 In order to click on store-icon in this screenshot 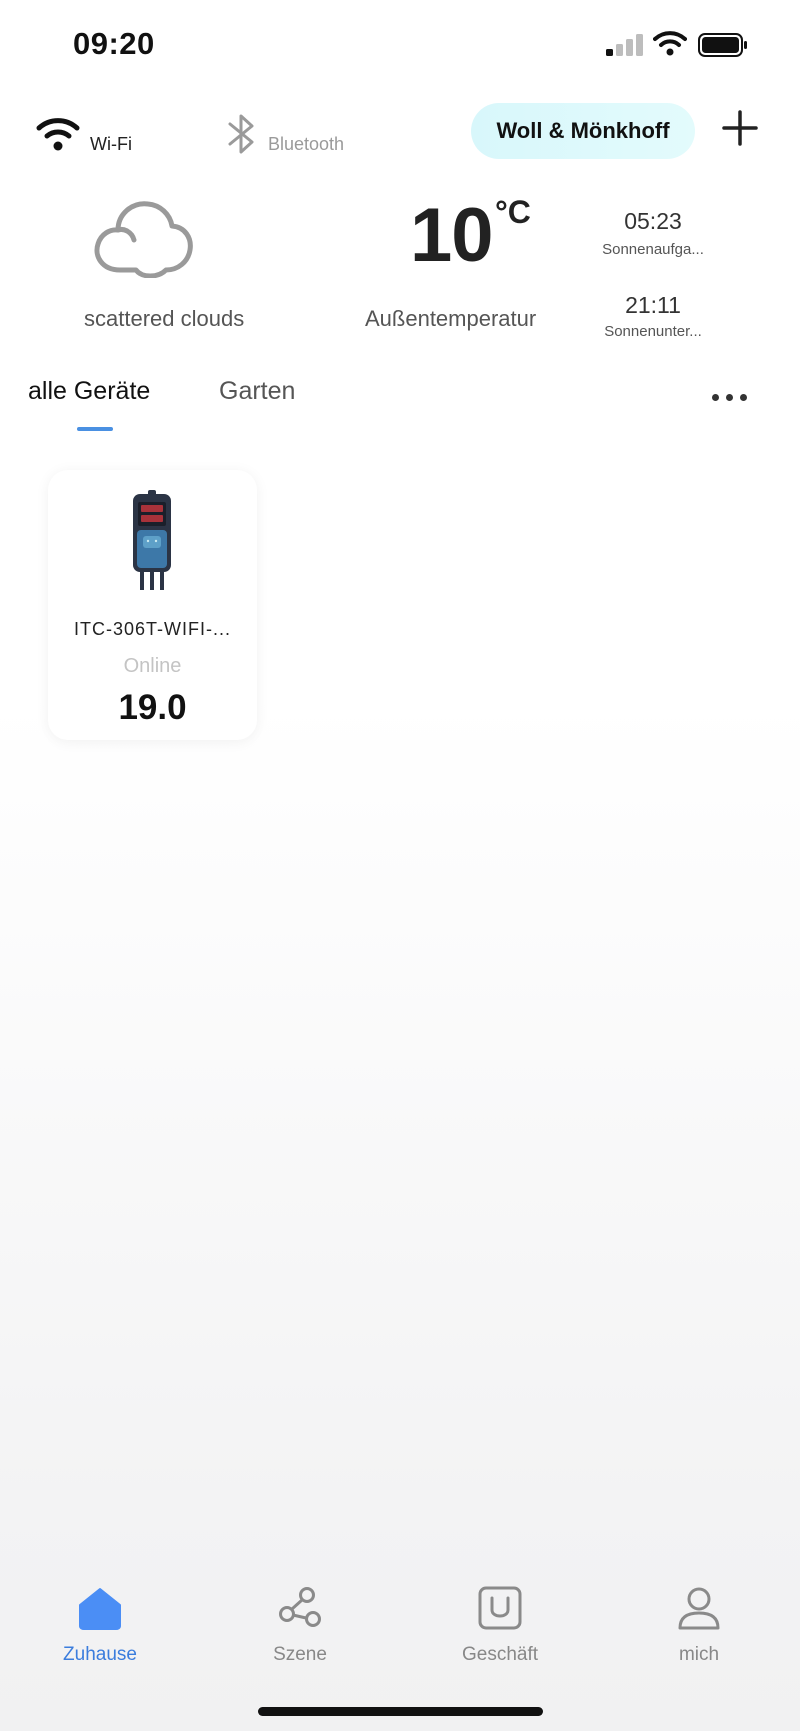, I will do `click(500, 1608)`.